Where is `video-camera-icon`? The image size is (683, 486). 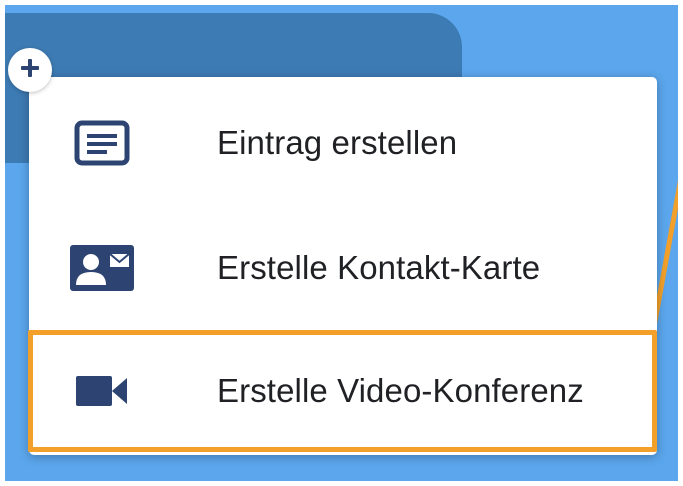 video-camera-icon is located at coordinates (102, 391).